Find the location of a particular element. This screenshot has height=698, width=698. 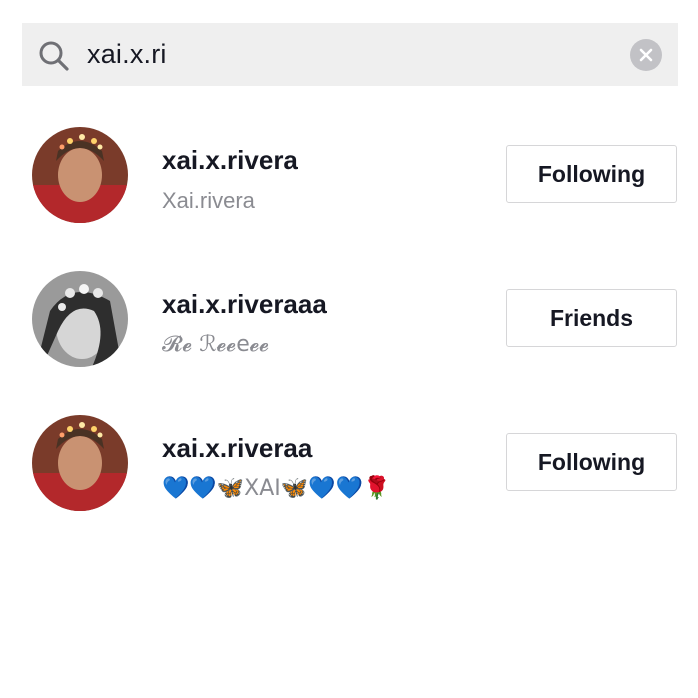

search-icon is located at coordinates (54, 56).